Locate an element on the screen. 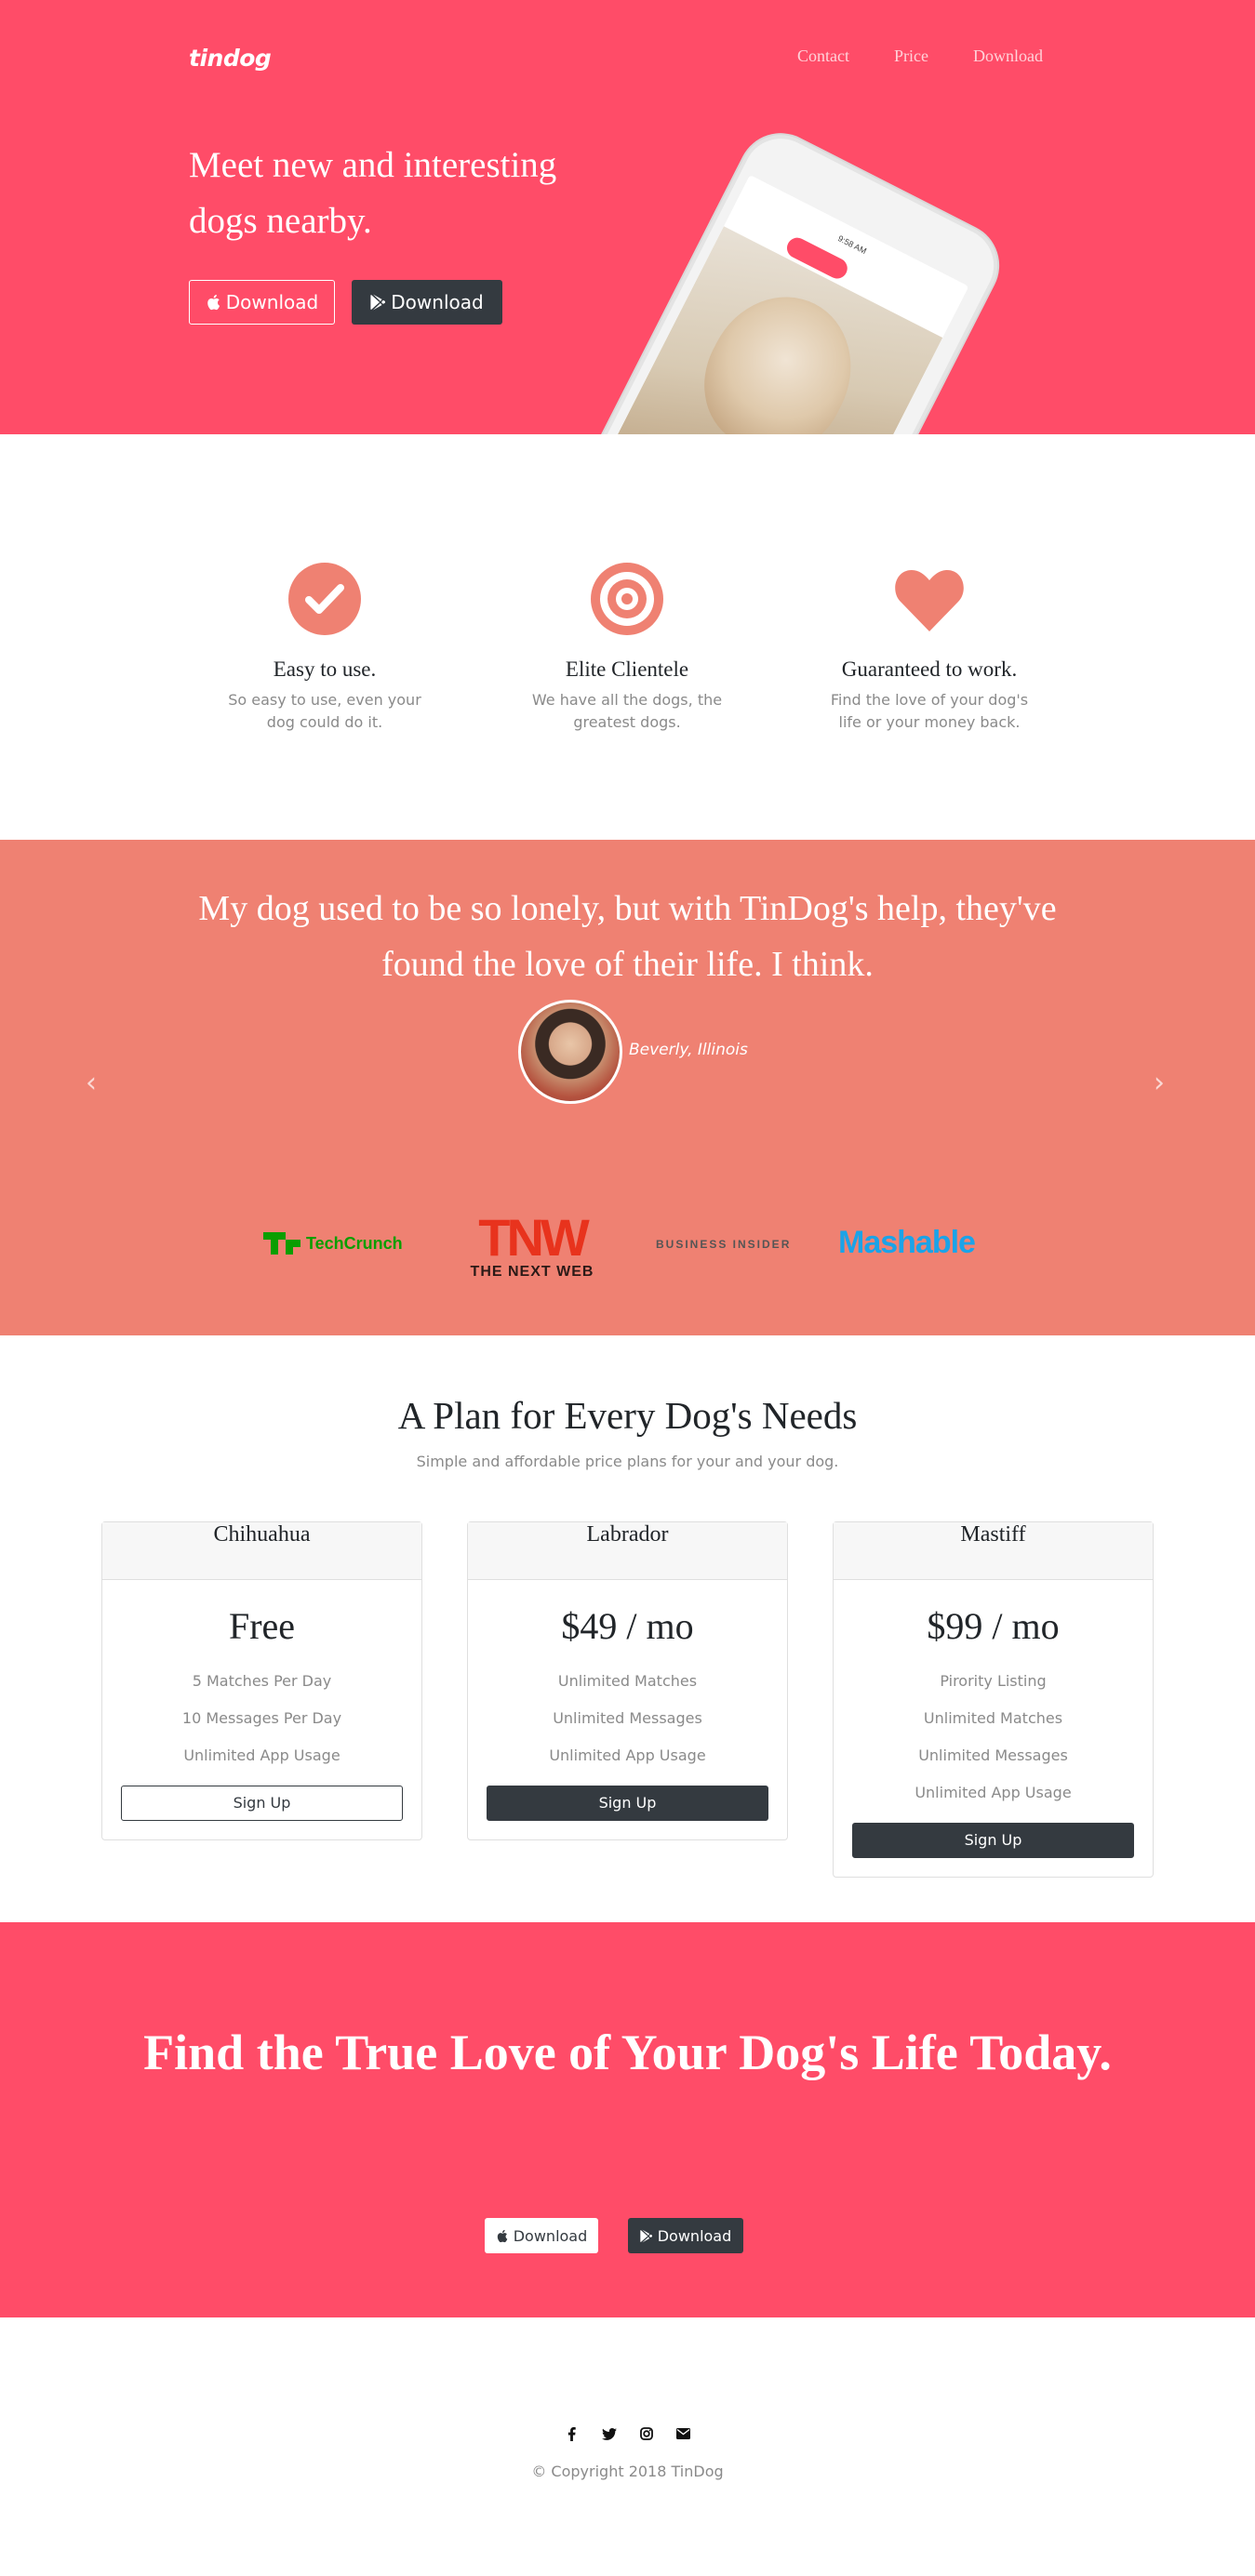 Image resolution: width=1255 pixels, height=2576 pixels. feature-title: Elite Clientele is located at coordinates (627, 669).